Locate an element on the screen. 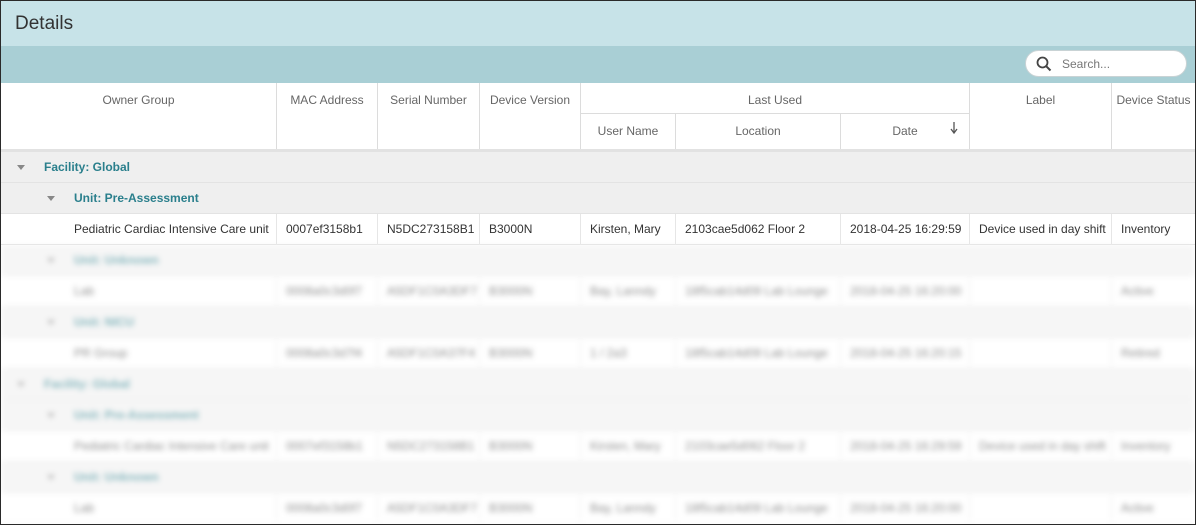  column-location: Location is located at coordinates (758, 131).